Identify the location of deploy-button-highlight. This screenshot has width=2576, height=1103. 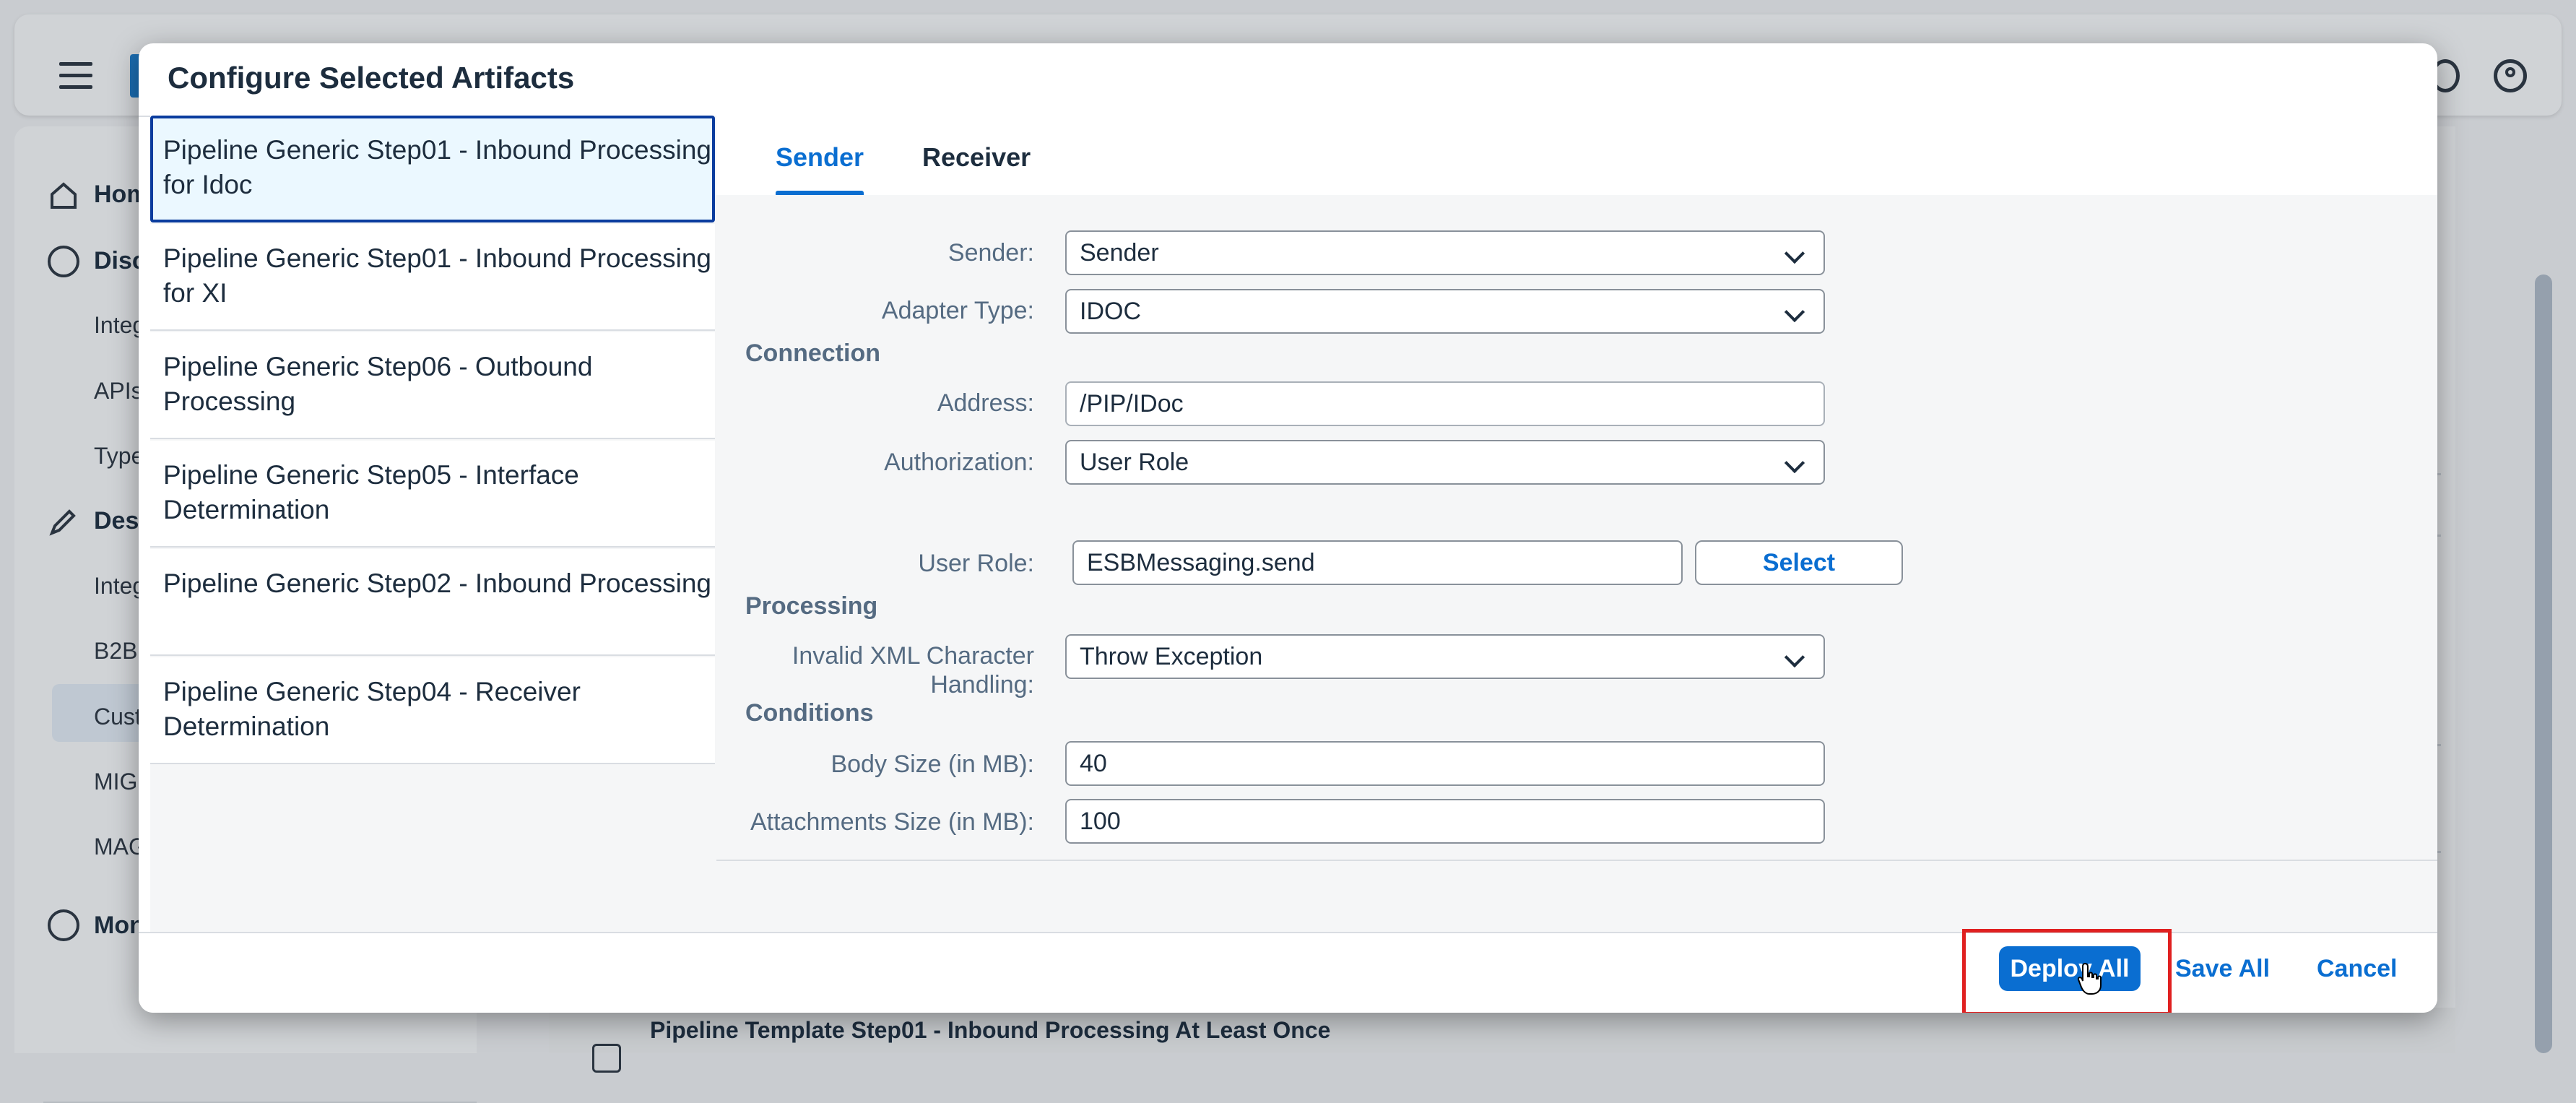
(2067, 971).